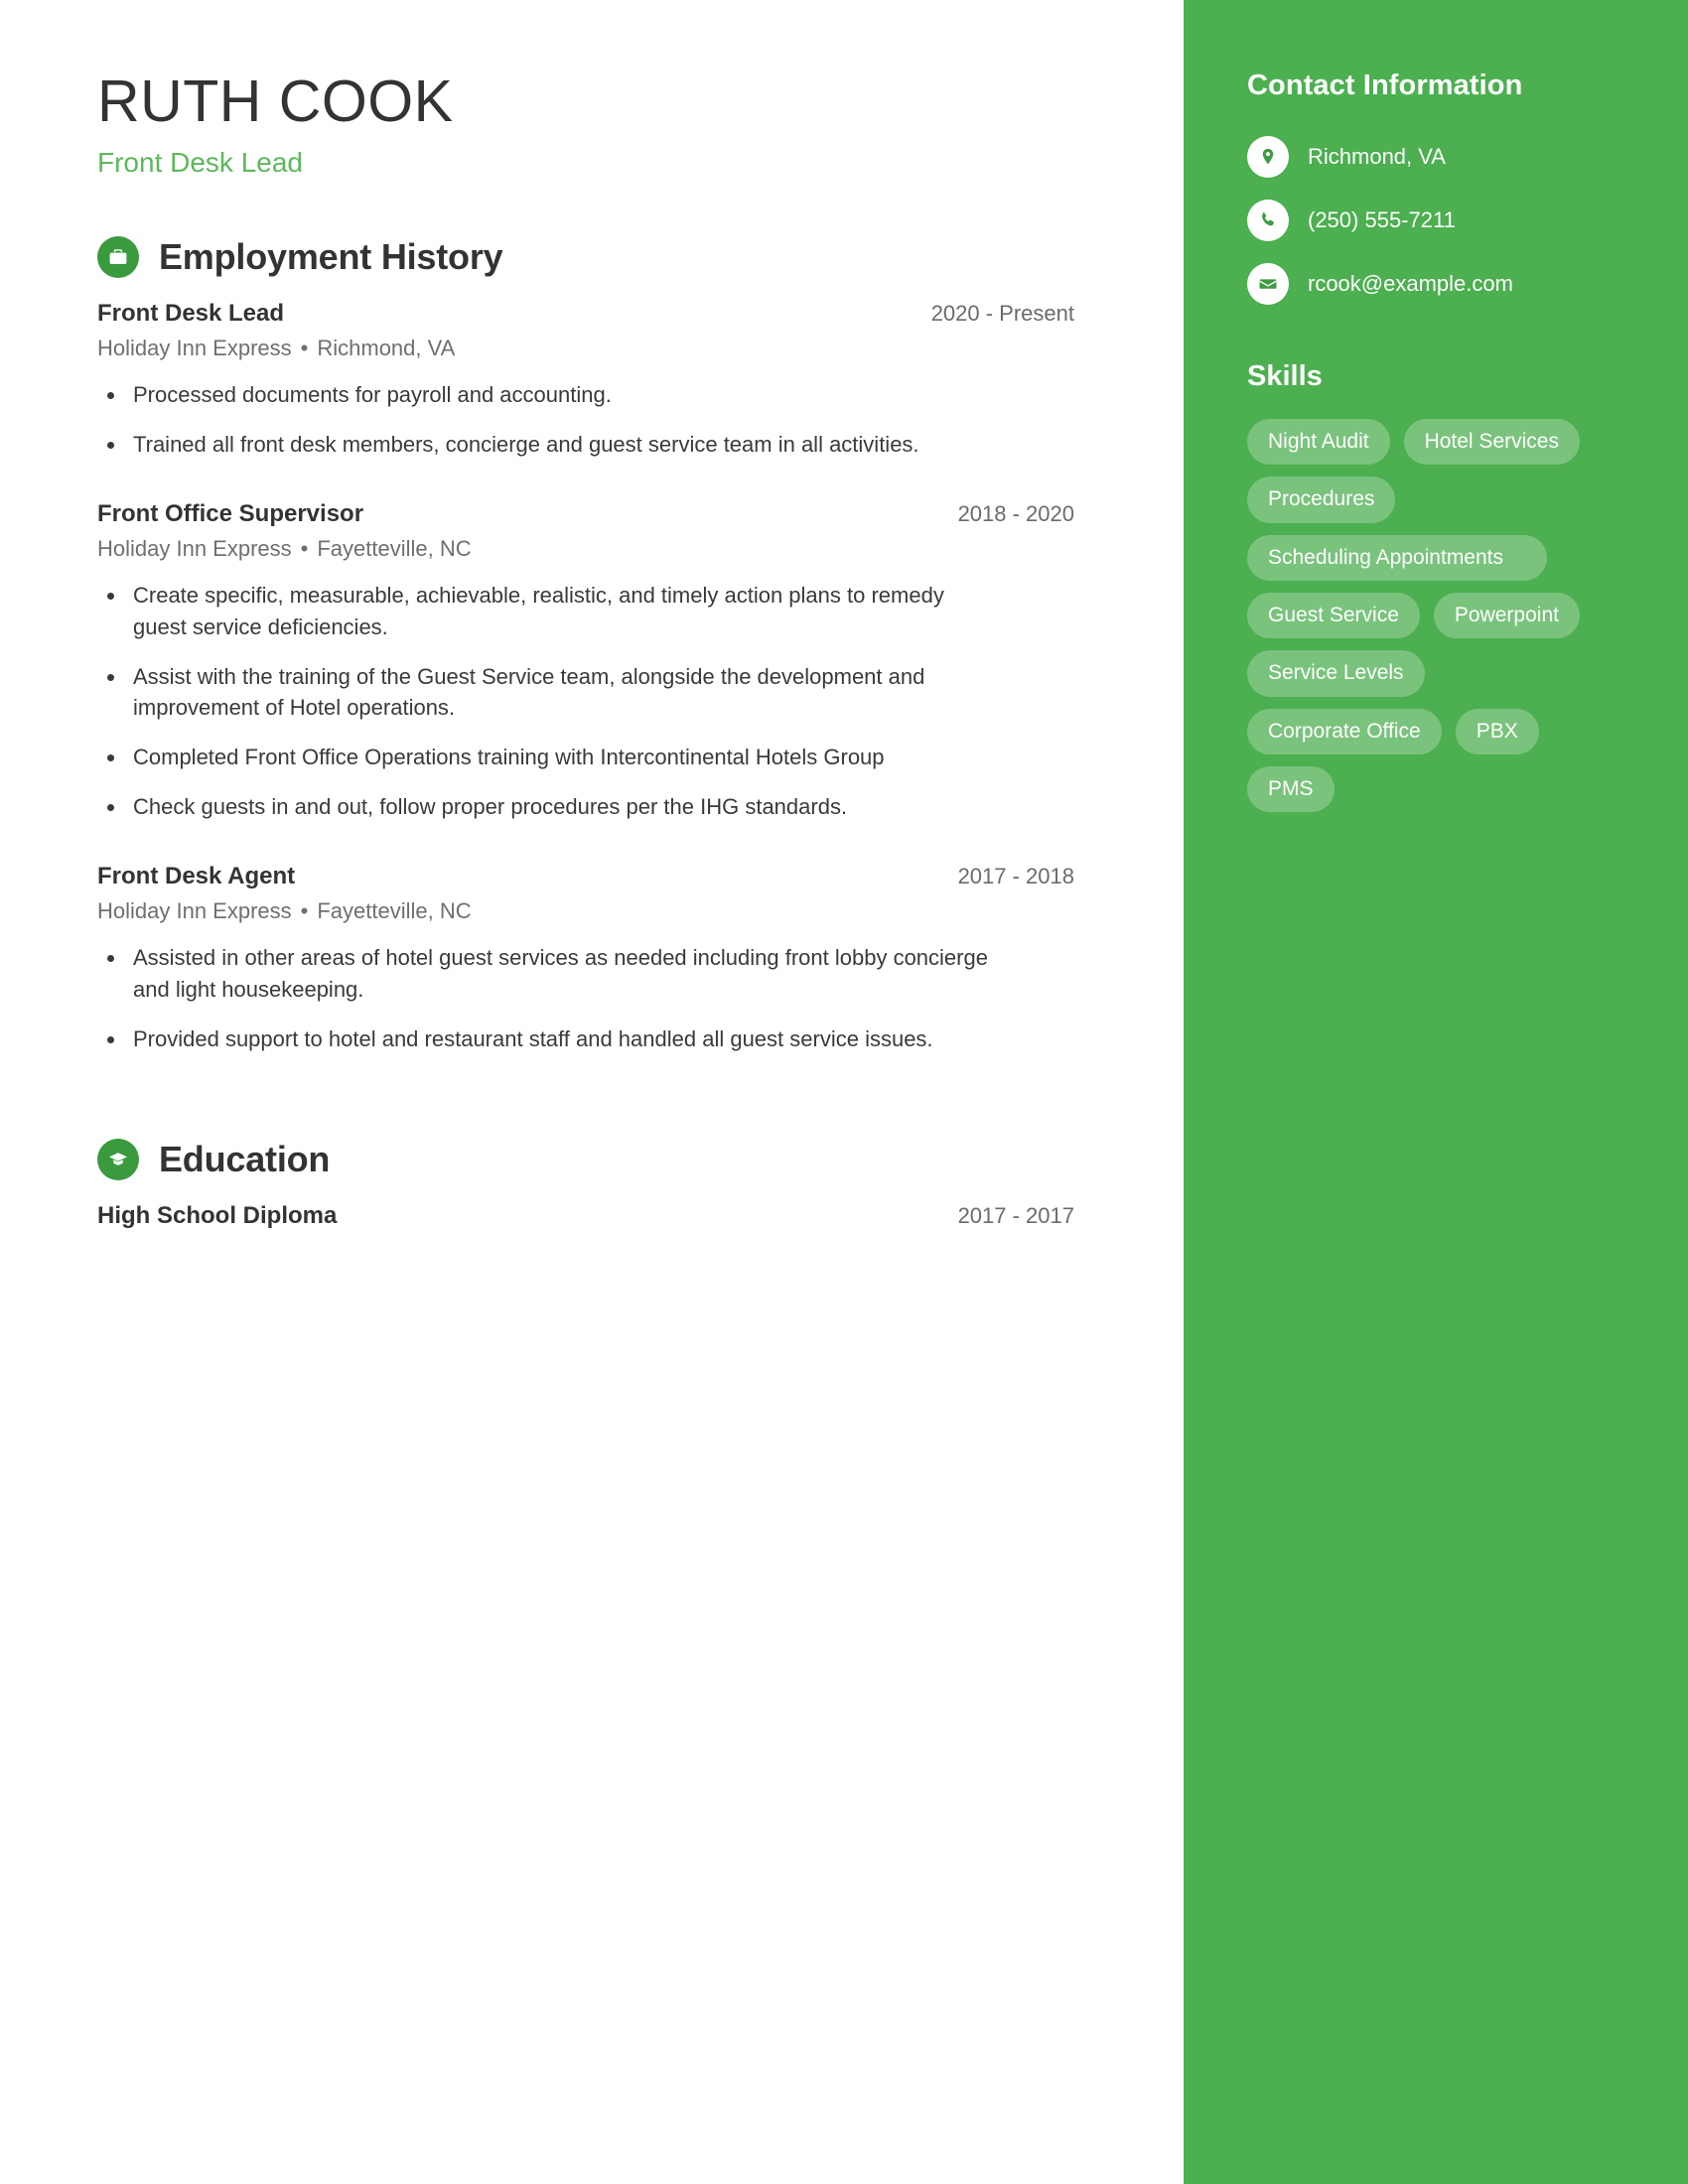  I want to click on contact-item: rcook@example.com, so click(1435, 284).